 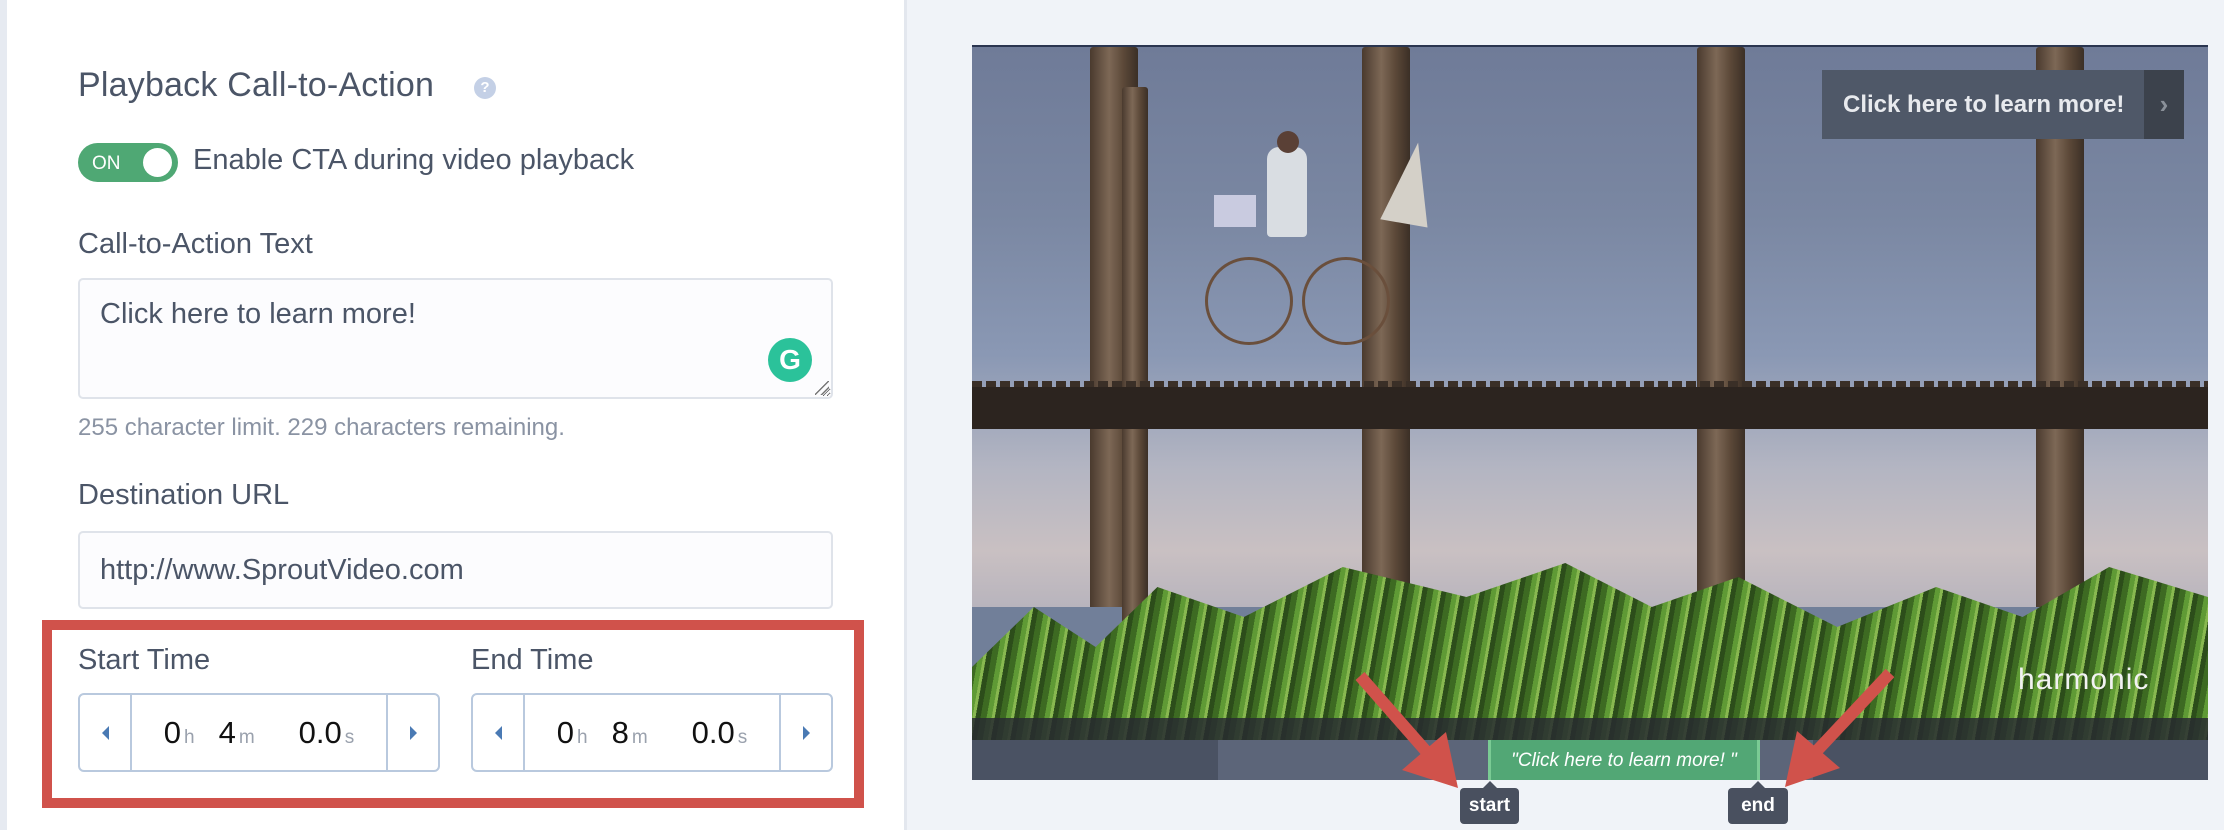 I want to click on start-time-stepper: 0h 4m 0.0 s, so click(x=259, y=732).